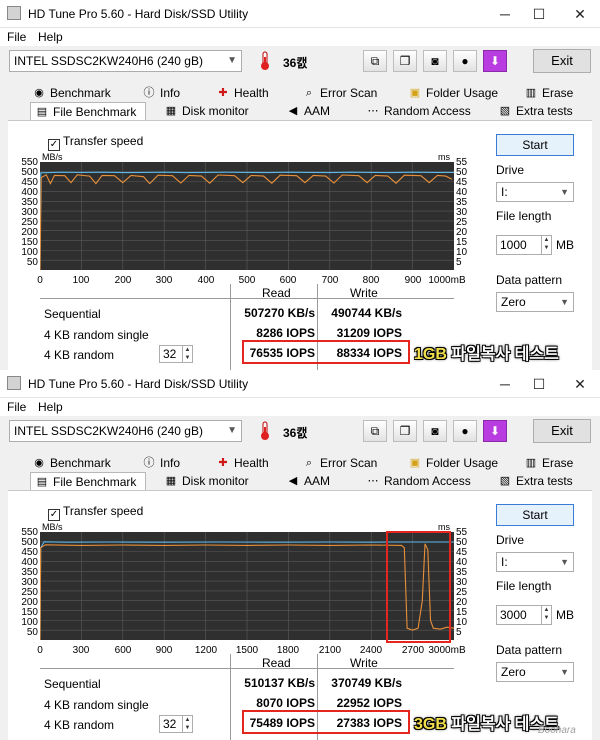  I want to click on file-length-value: 3000, so click(513, 615).